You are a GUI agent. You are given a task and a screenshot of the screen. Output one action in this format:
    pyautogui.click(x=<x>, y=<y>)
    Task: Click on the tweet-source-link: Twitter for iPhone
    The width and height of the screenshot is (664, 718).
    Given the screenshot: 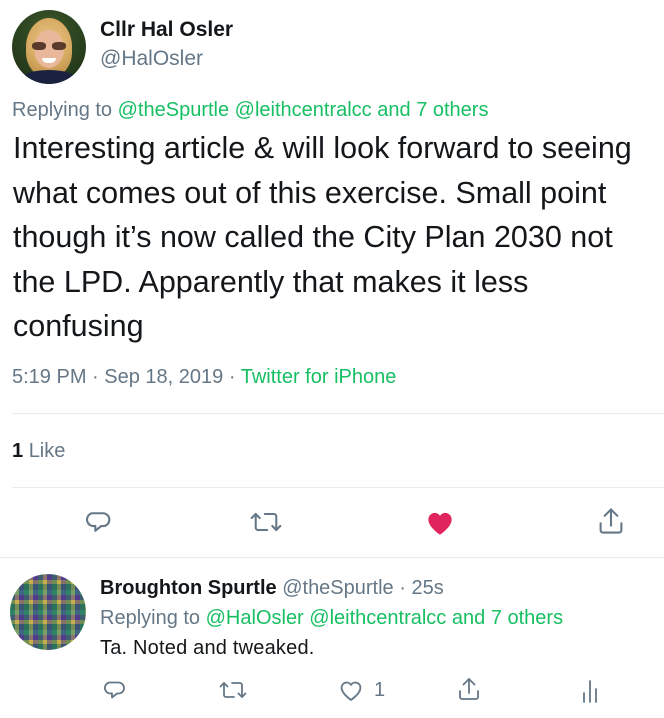 What is the action you would take?
    pyautogui.click(x=319, y=377)
    